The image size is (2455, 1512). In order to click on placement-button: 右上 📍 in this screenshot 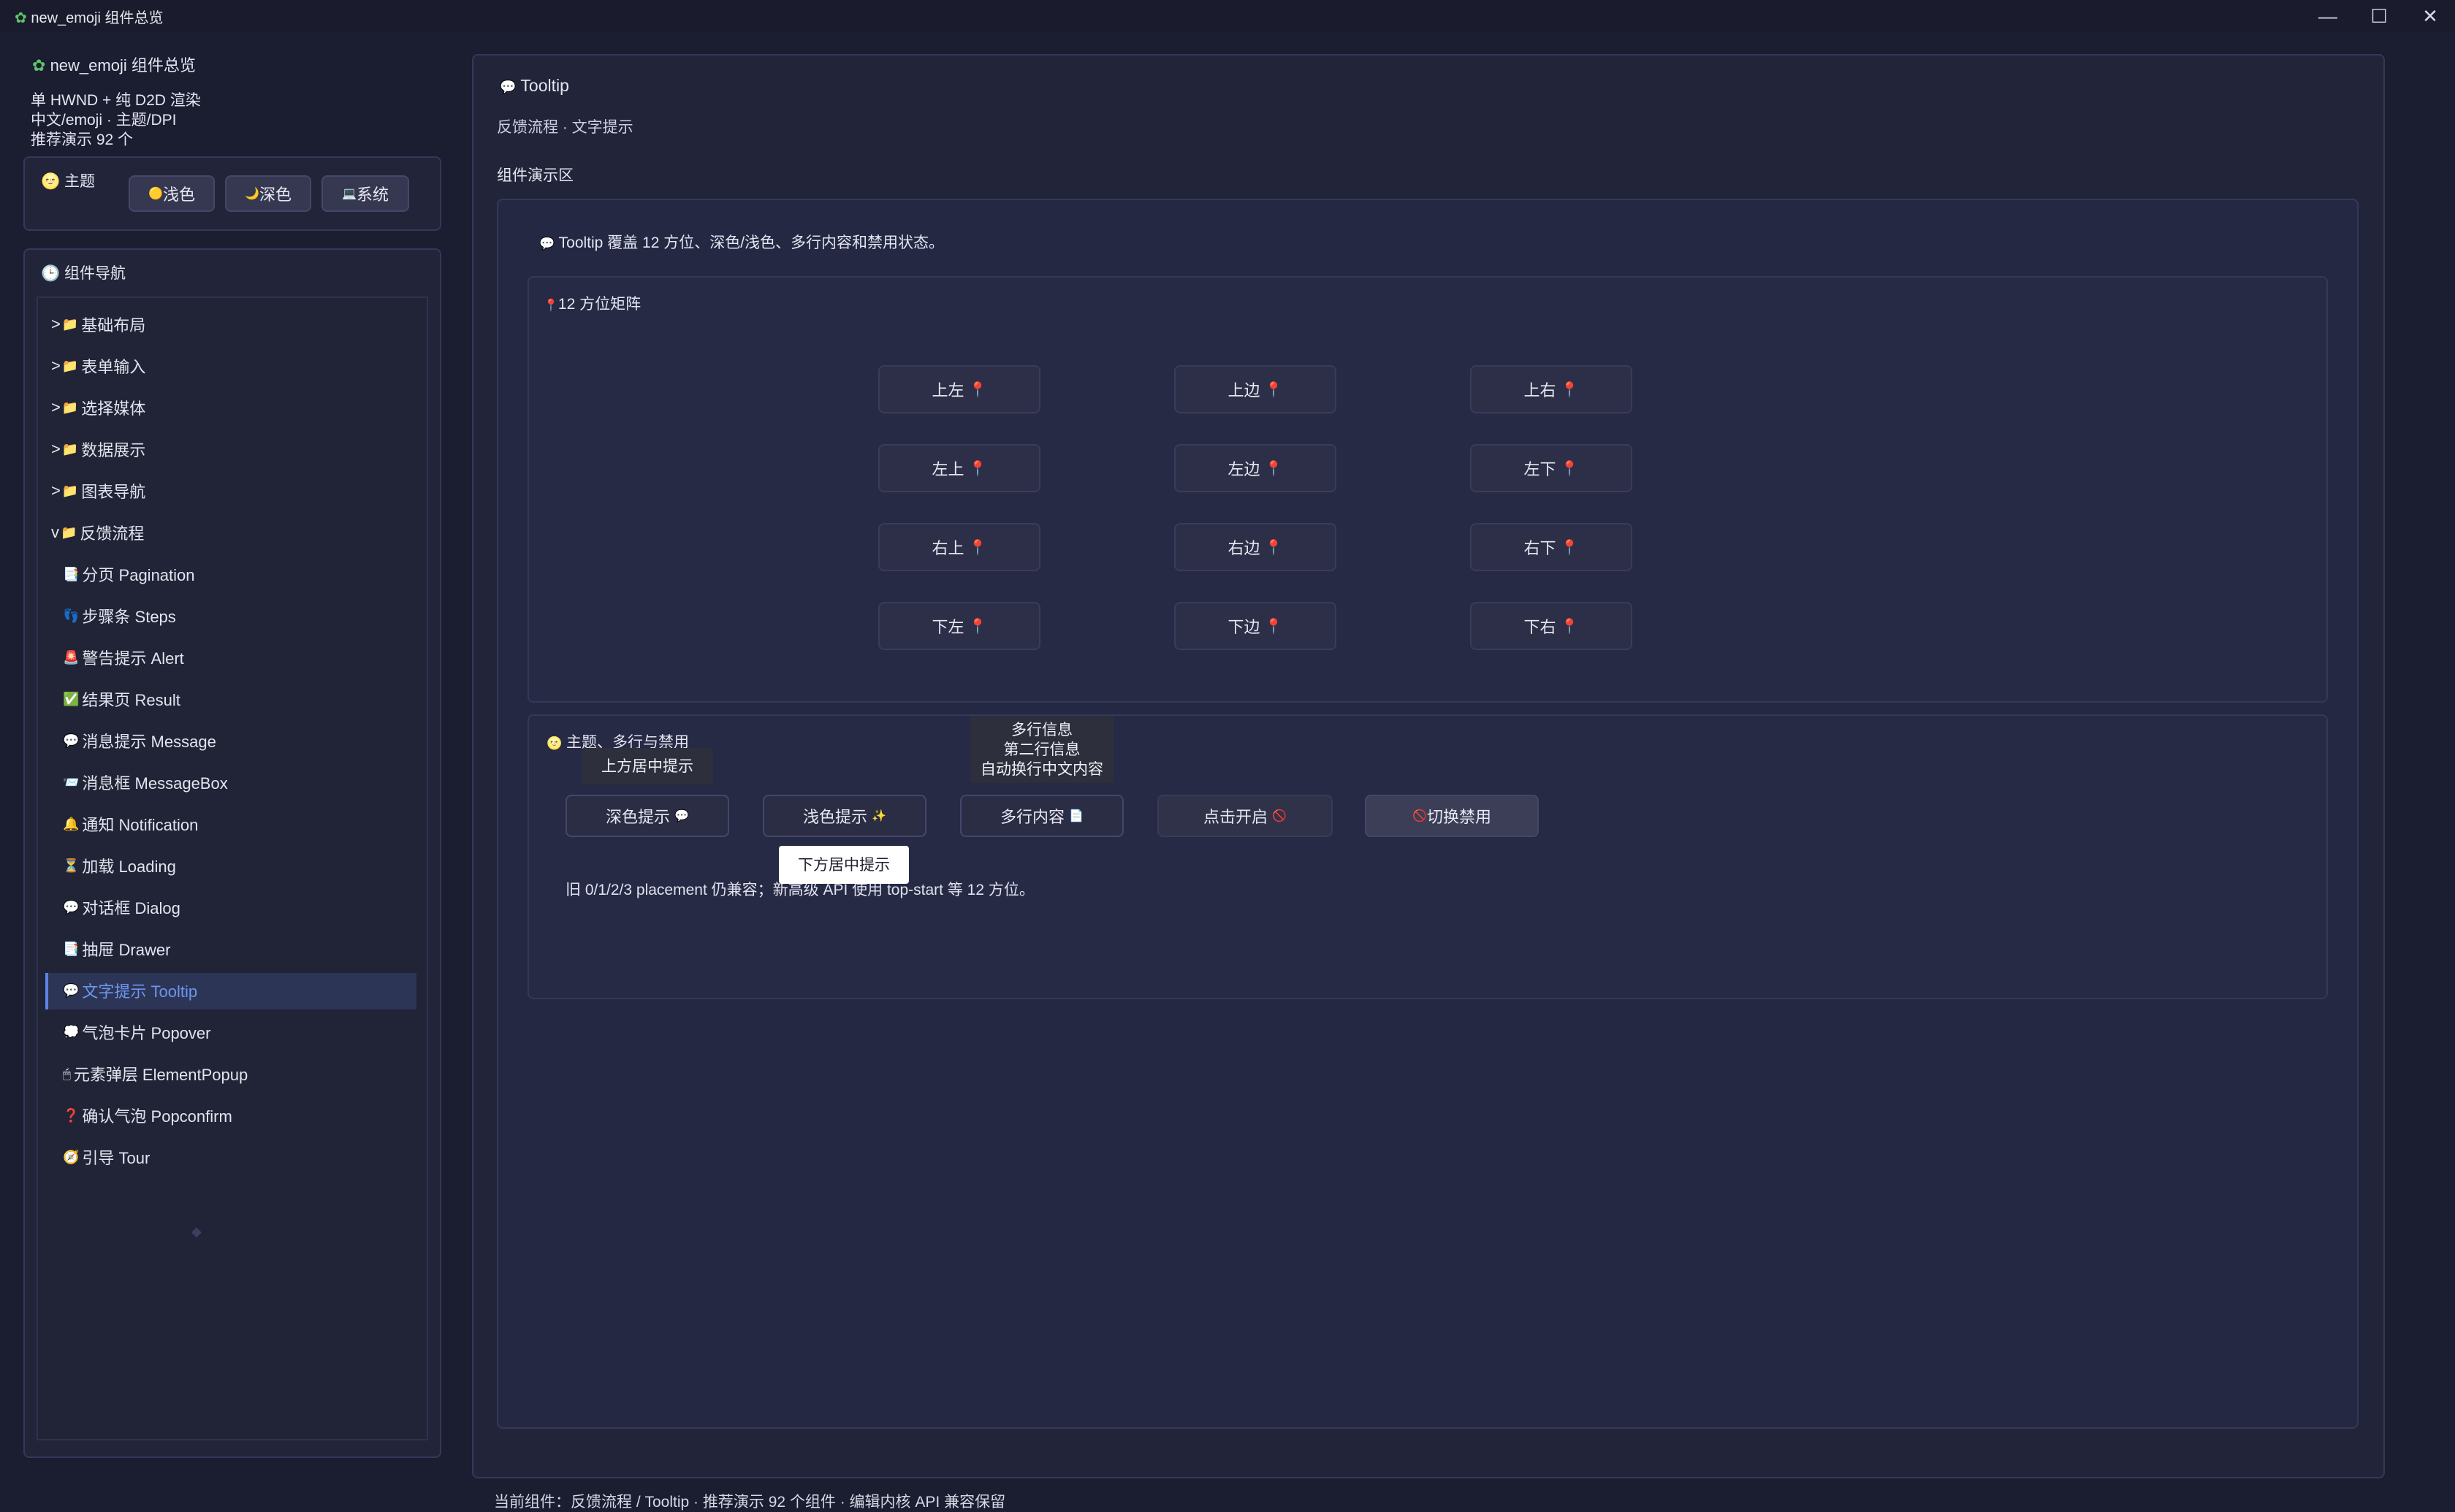, I will do `click(959, 547)`.